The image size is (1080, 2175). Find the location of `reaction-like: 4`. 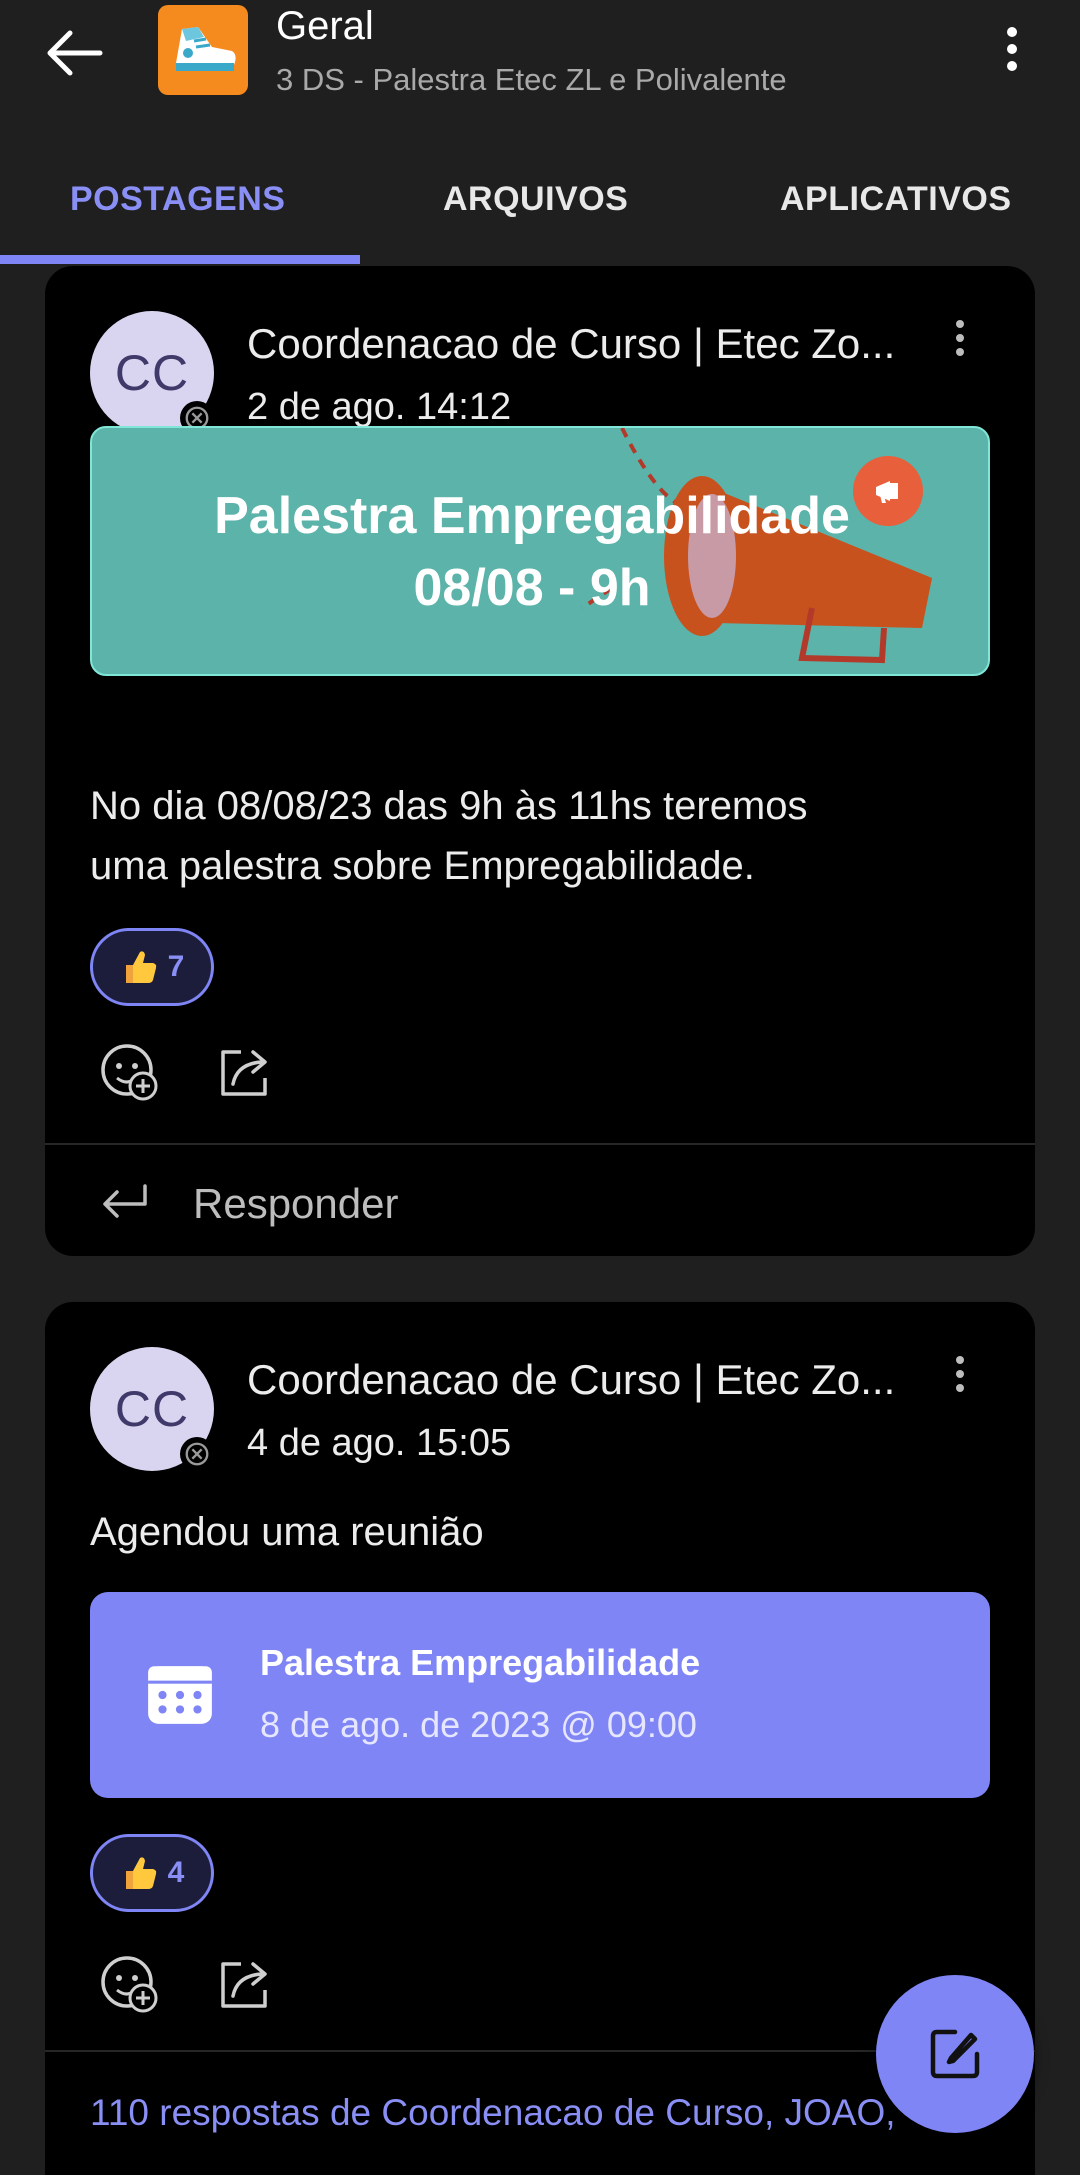

reaction-like: 4 is located at coordinates (152, 1873).